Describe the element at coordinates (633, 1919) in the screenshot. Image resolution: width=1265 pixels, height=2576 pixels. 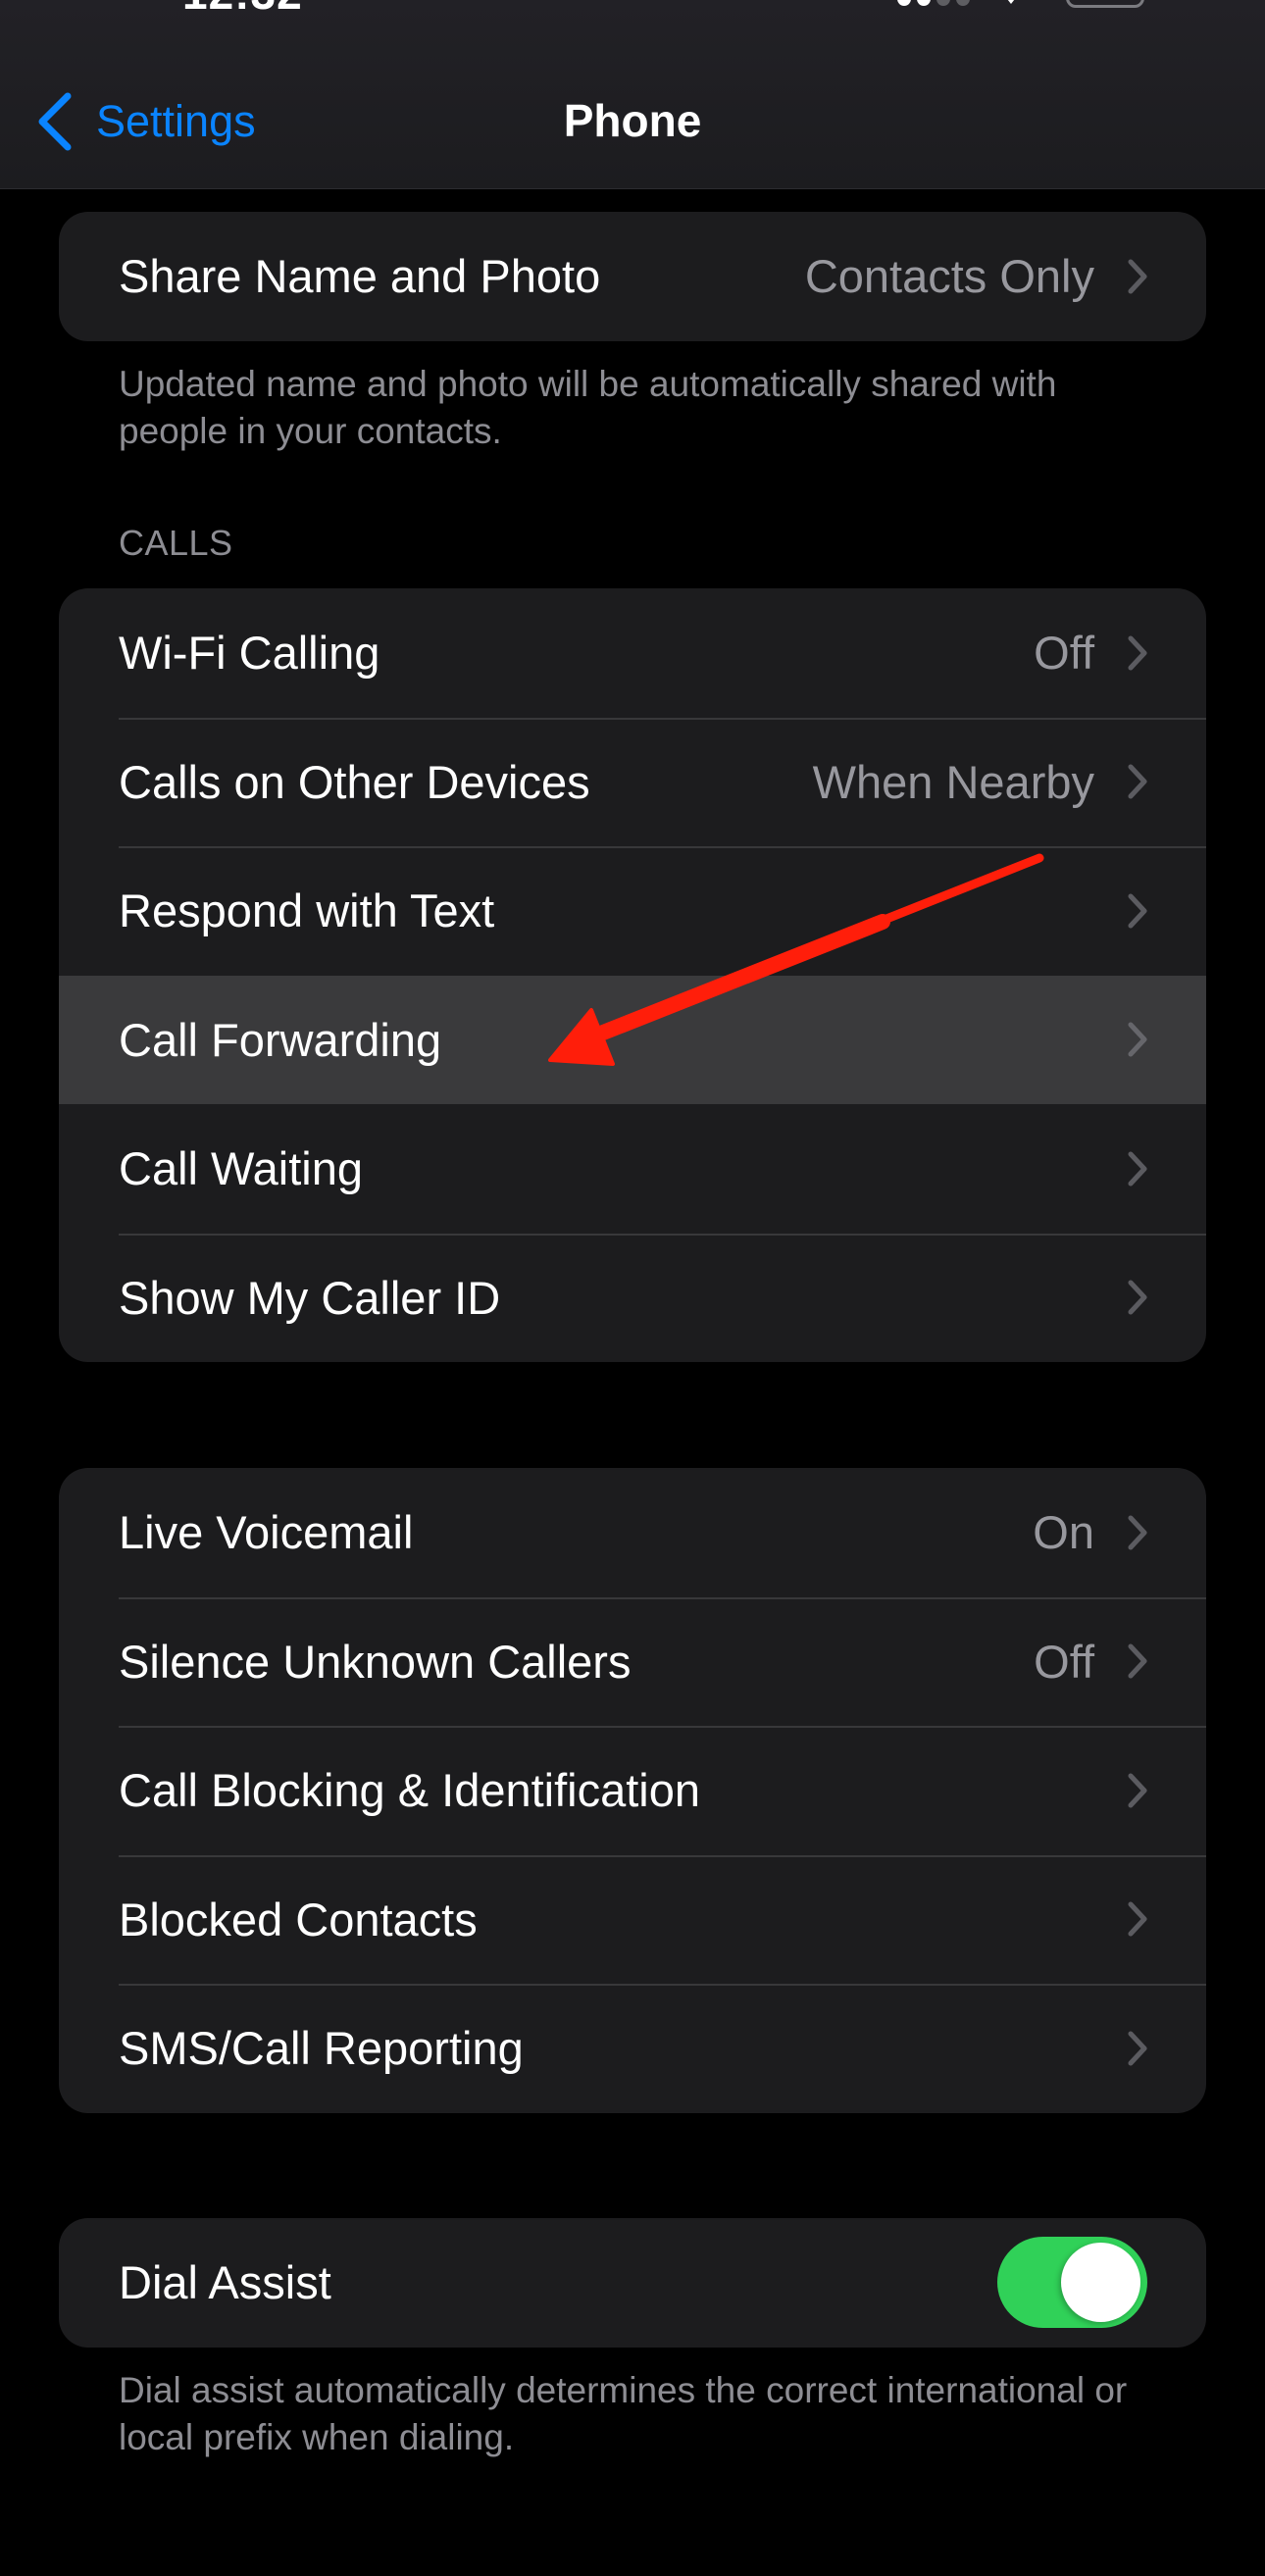
I see `row-blocked-contacts: Blocked Contacts` at that location.